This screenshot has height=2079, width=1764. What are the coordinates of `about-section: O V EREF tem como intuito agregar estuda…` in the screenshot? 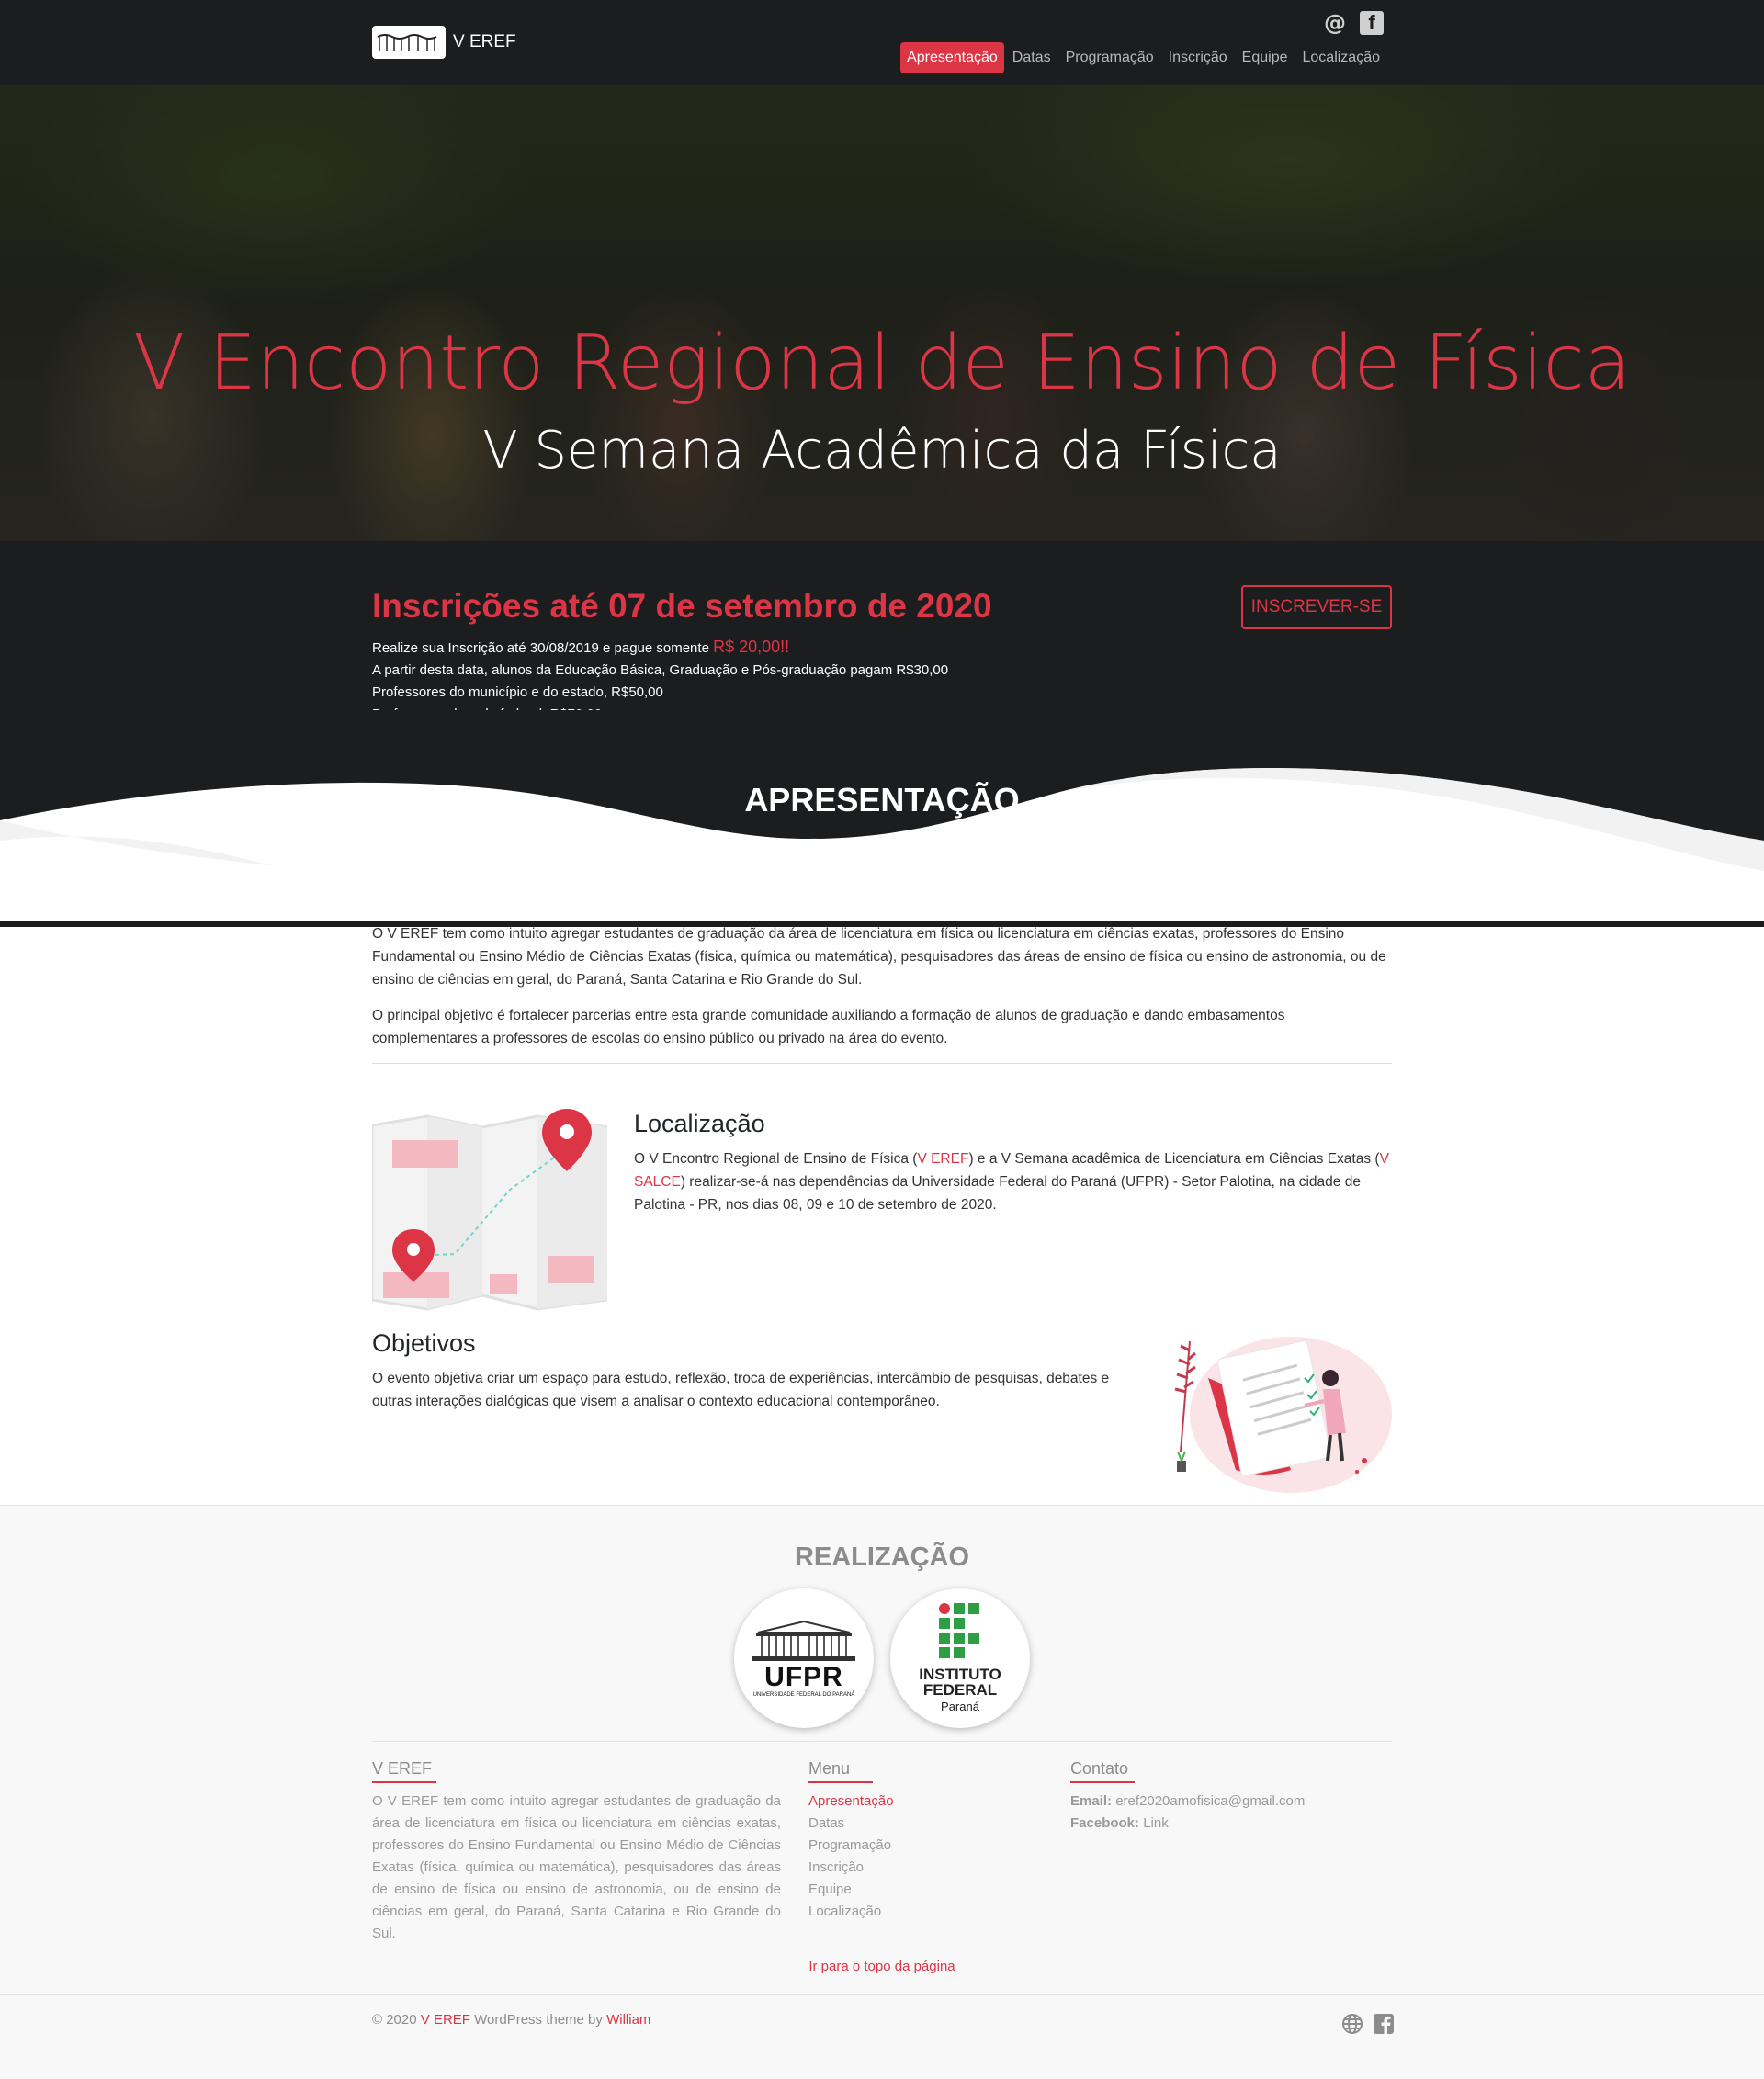 It's located at (882, 993).